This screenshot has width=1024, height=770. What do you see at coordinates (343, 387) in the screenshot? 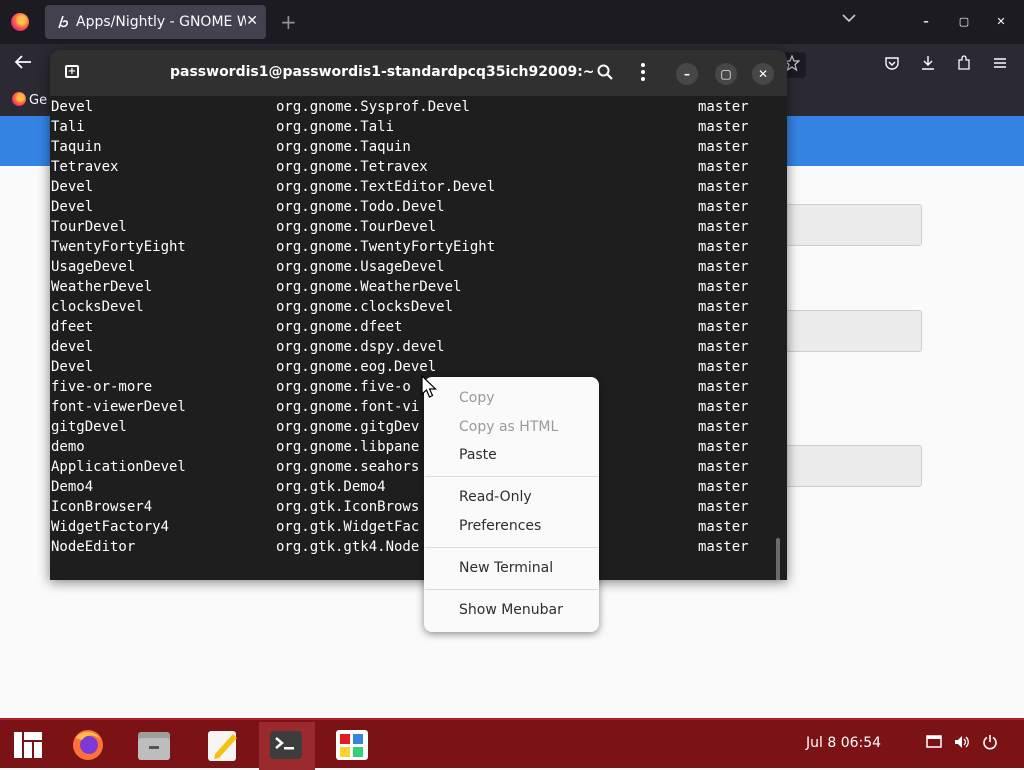
I see `app-id: org.gnome.five-o` at bounding box center [343, 387].